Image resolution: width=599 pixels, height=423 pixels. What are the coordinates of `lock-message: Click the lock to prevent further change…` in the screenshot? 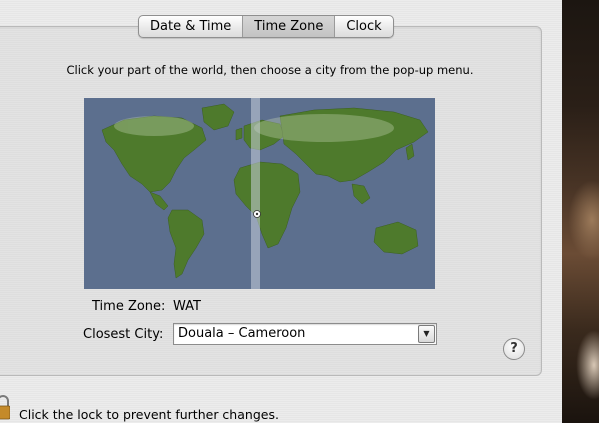 It's located at (149, 414).